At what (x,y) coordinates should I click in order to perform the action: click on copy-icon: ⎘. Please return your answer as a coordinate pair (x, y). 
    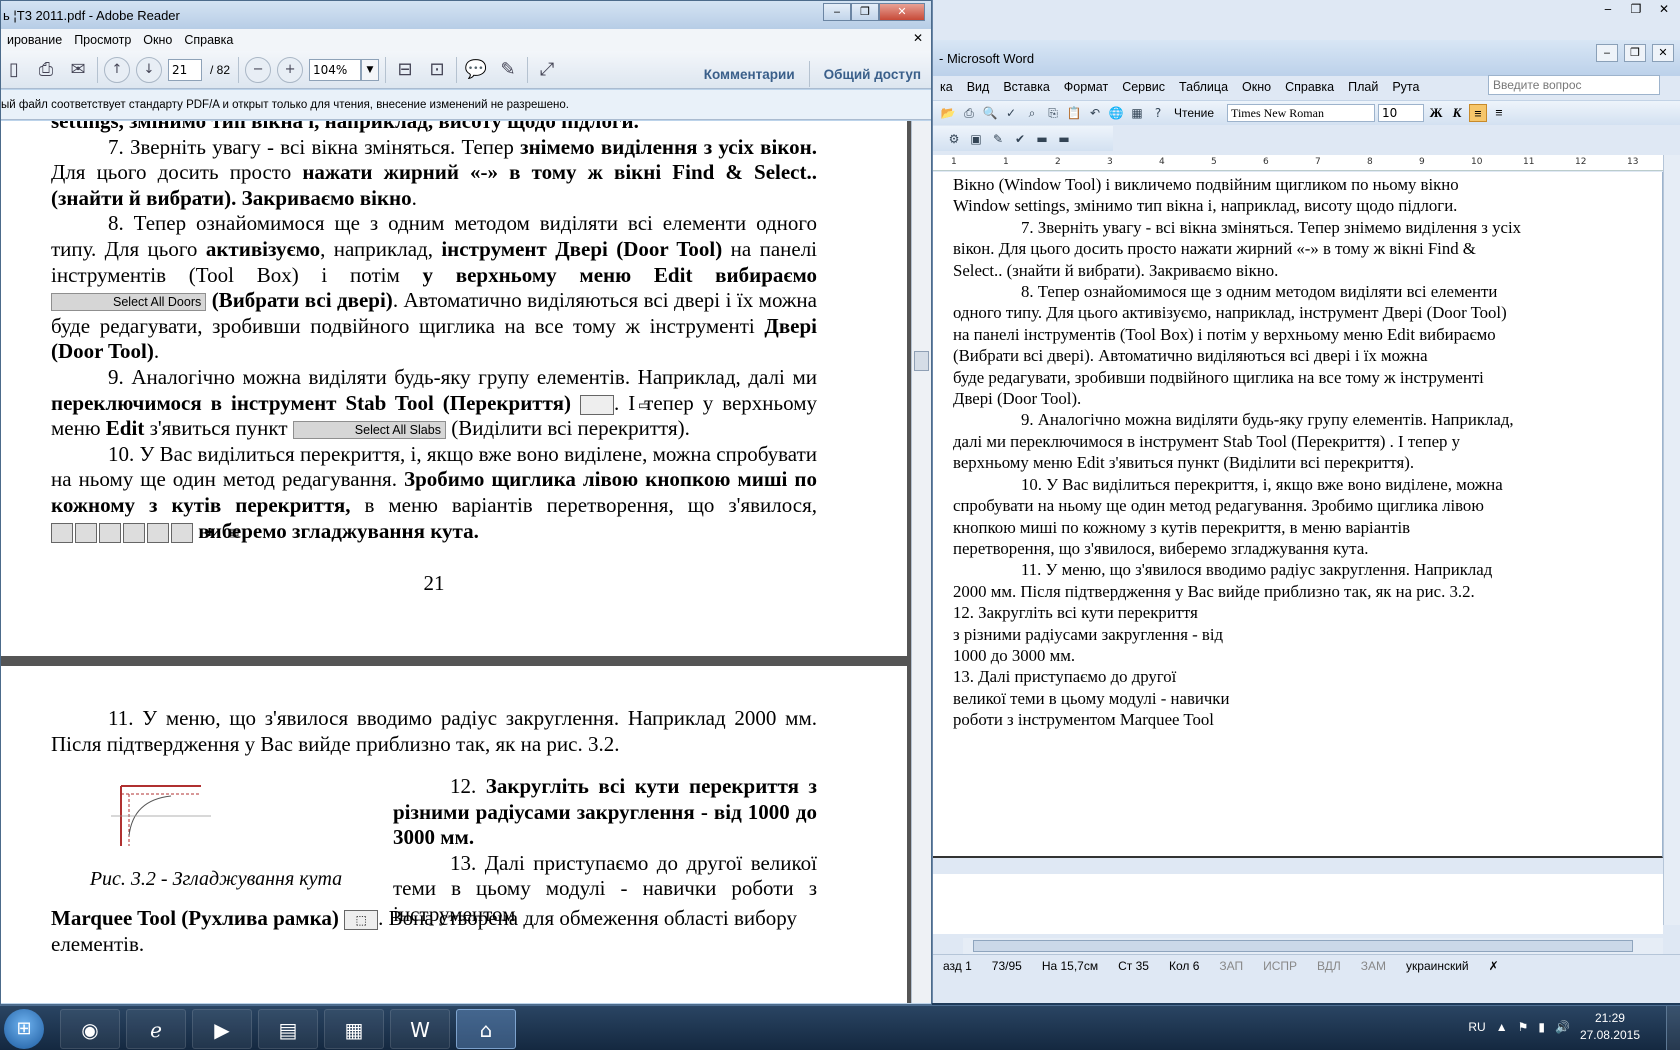
    Looking at the image, I should click on (1053, 113).